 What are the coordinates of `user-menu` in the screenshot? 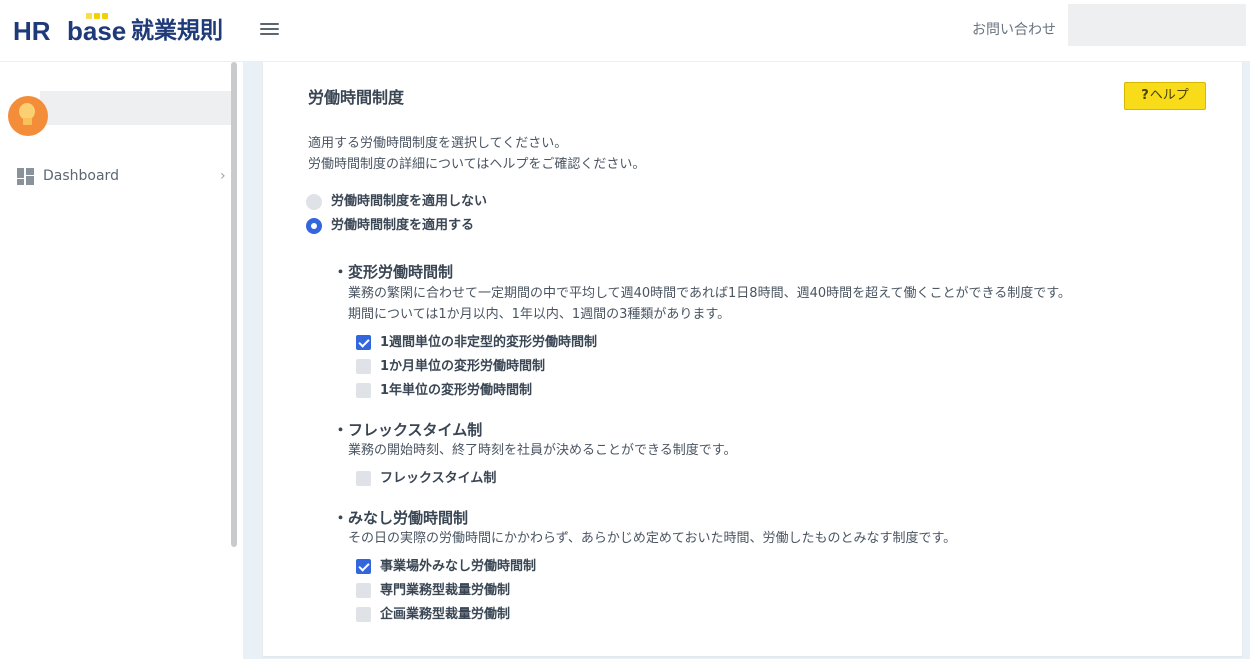 It's located at (1157, 25).